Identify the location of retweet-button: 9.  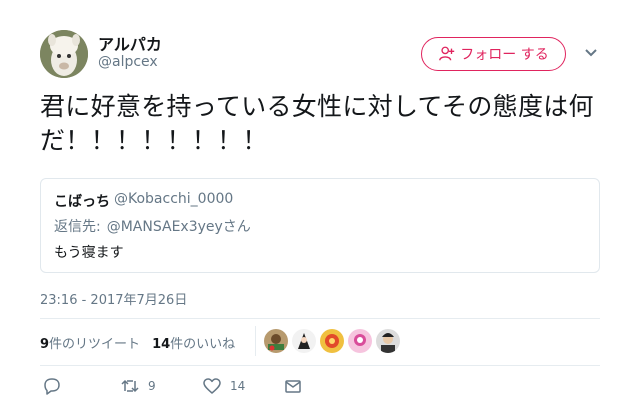
(138, 386).